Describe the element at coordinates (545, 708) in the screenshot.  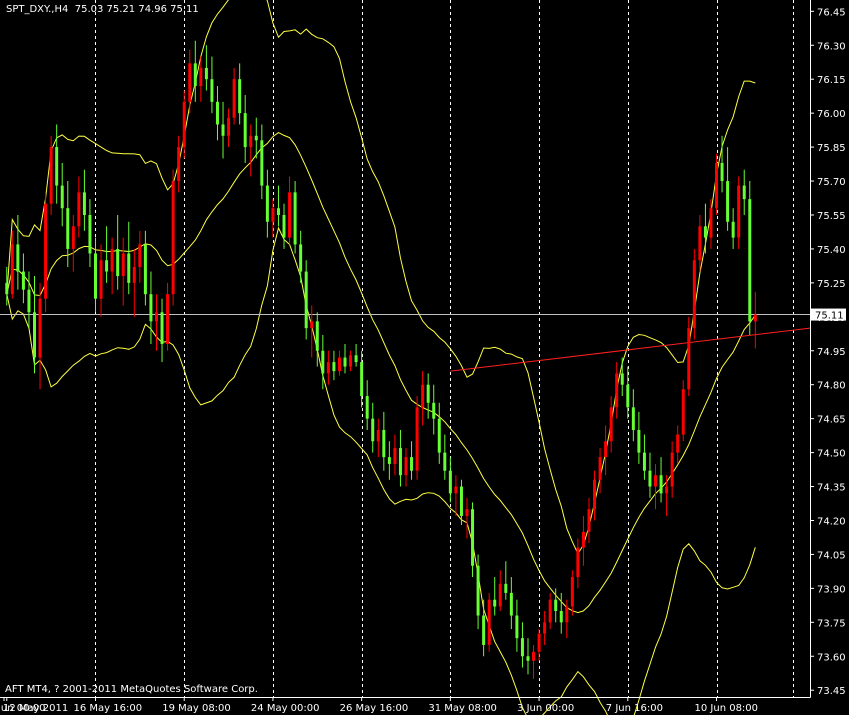
I see `time-tick-label: 3 Jun 00:00` at that location.